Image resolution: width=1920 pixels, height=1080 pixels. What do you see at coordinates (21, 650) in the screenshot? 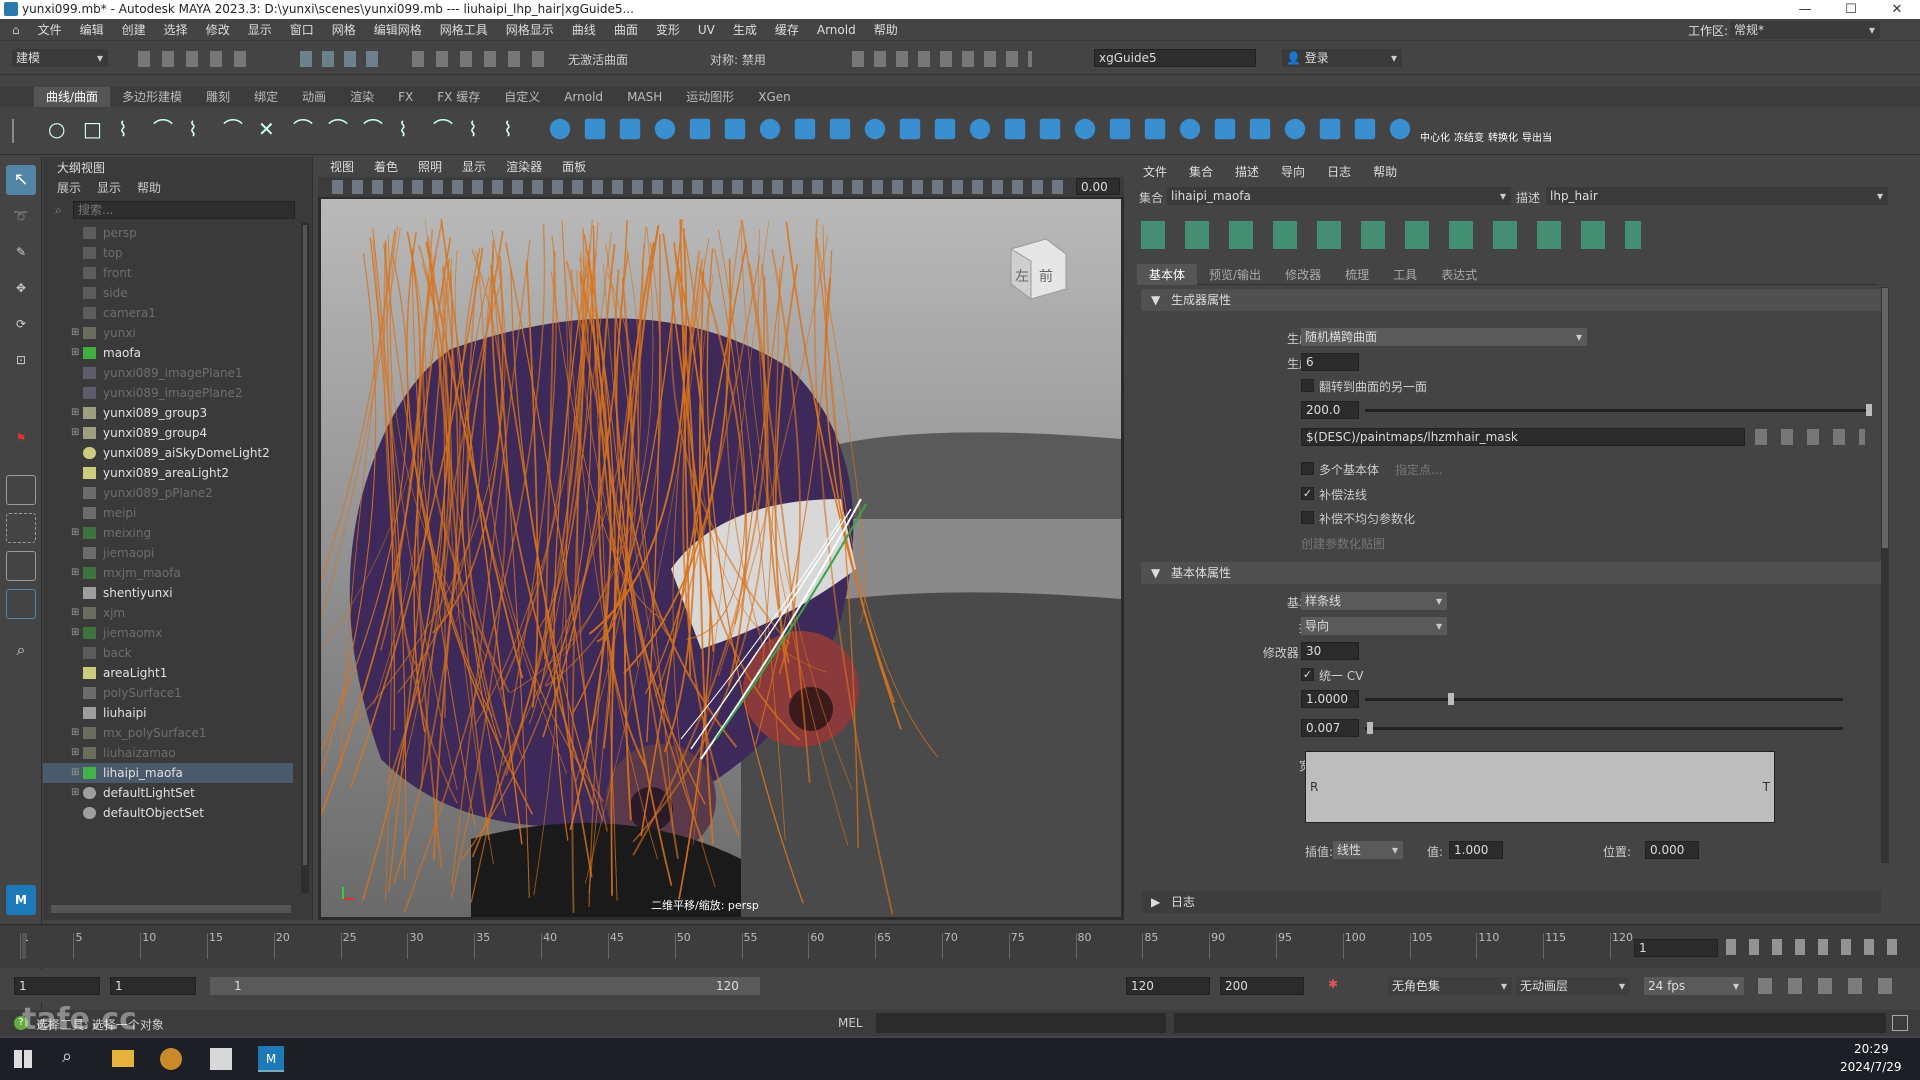
I see `search-icon: ⌕` at bounding box center [21, 650].